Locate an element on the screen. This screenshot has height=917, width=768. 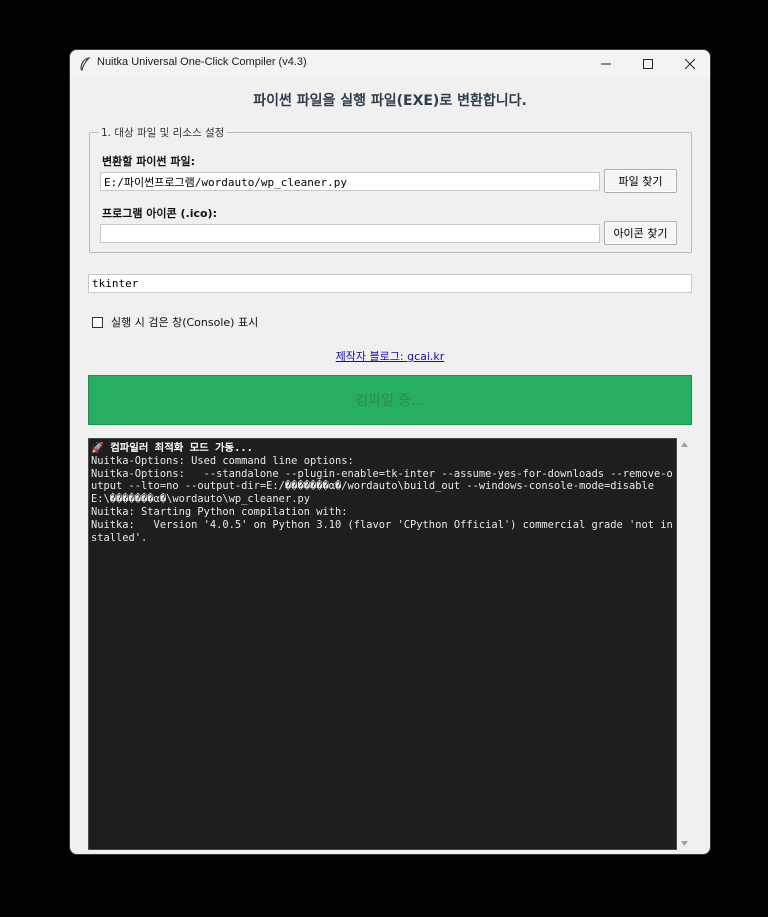
maximize-icon is located at coordinates (648, 64).